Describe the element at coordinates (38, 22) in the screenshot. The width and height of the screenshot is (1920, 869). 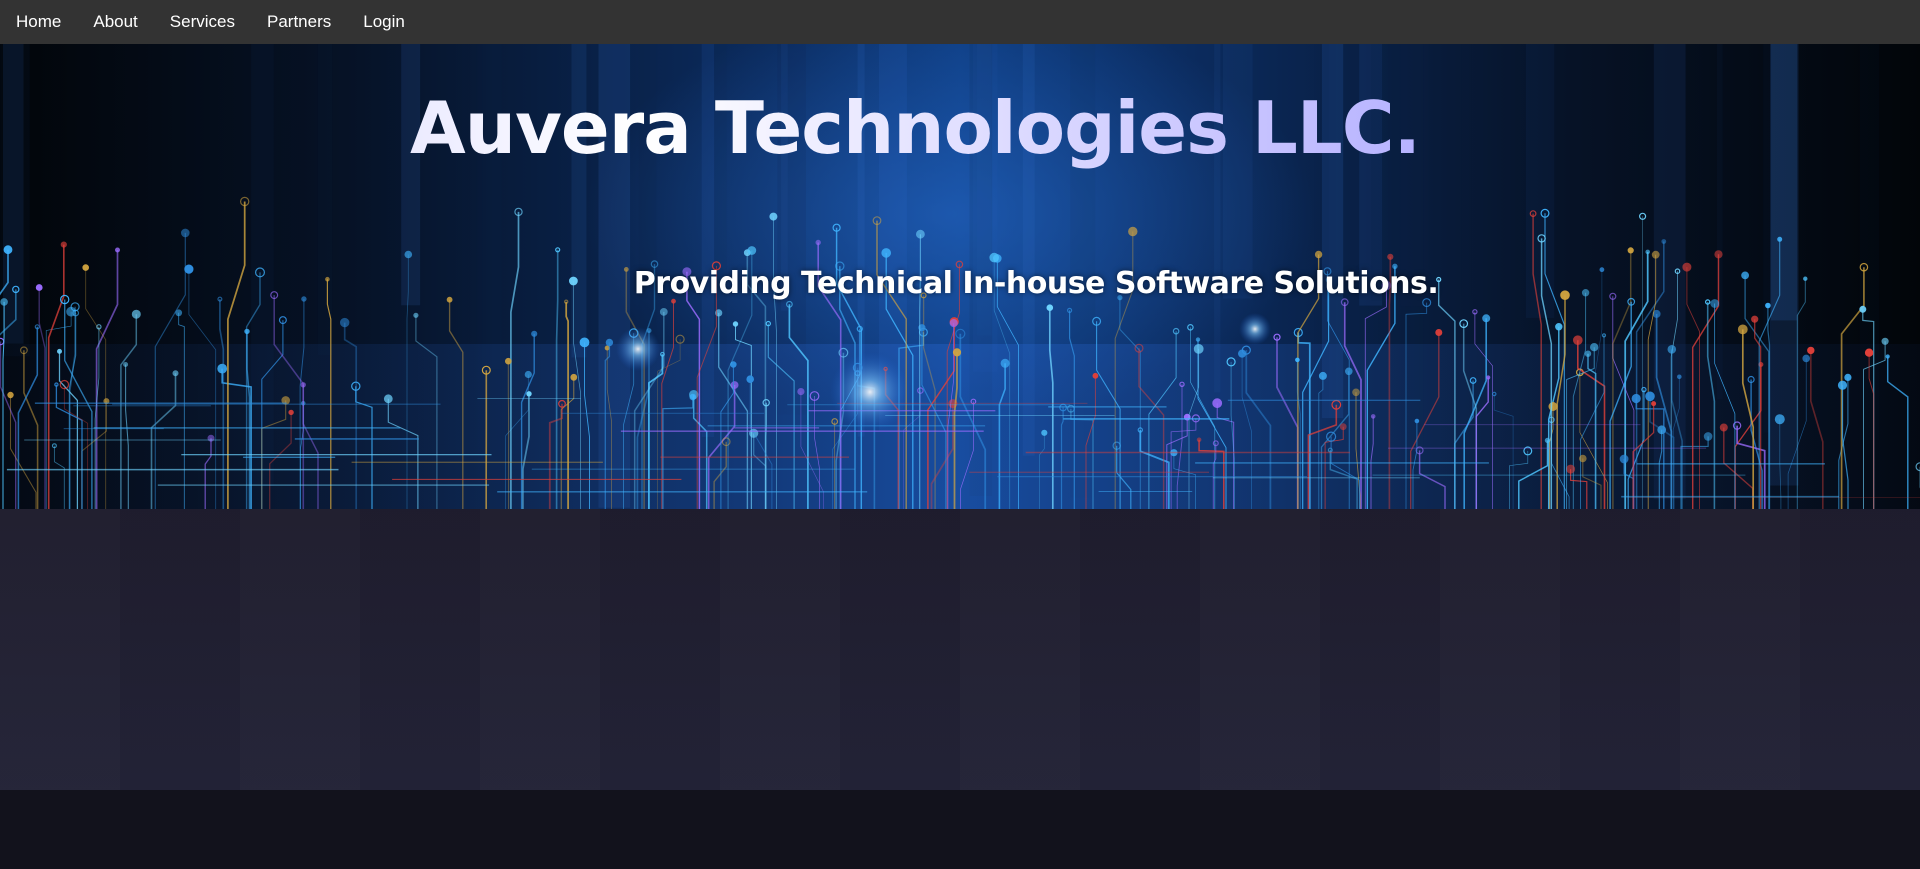
I see `nav-link-home: Home` at that location.